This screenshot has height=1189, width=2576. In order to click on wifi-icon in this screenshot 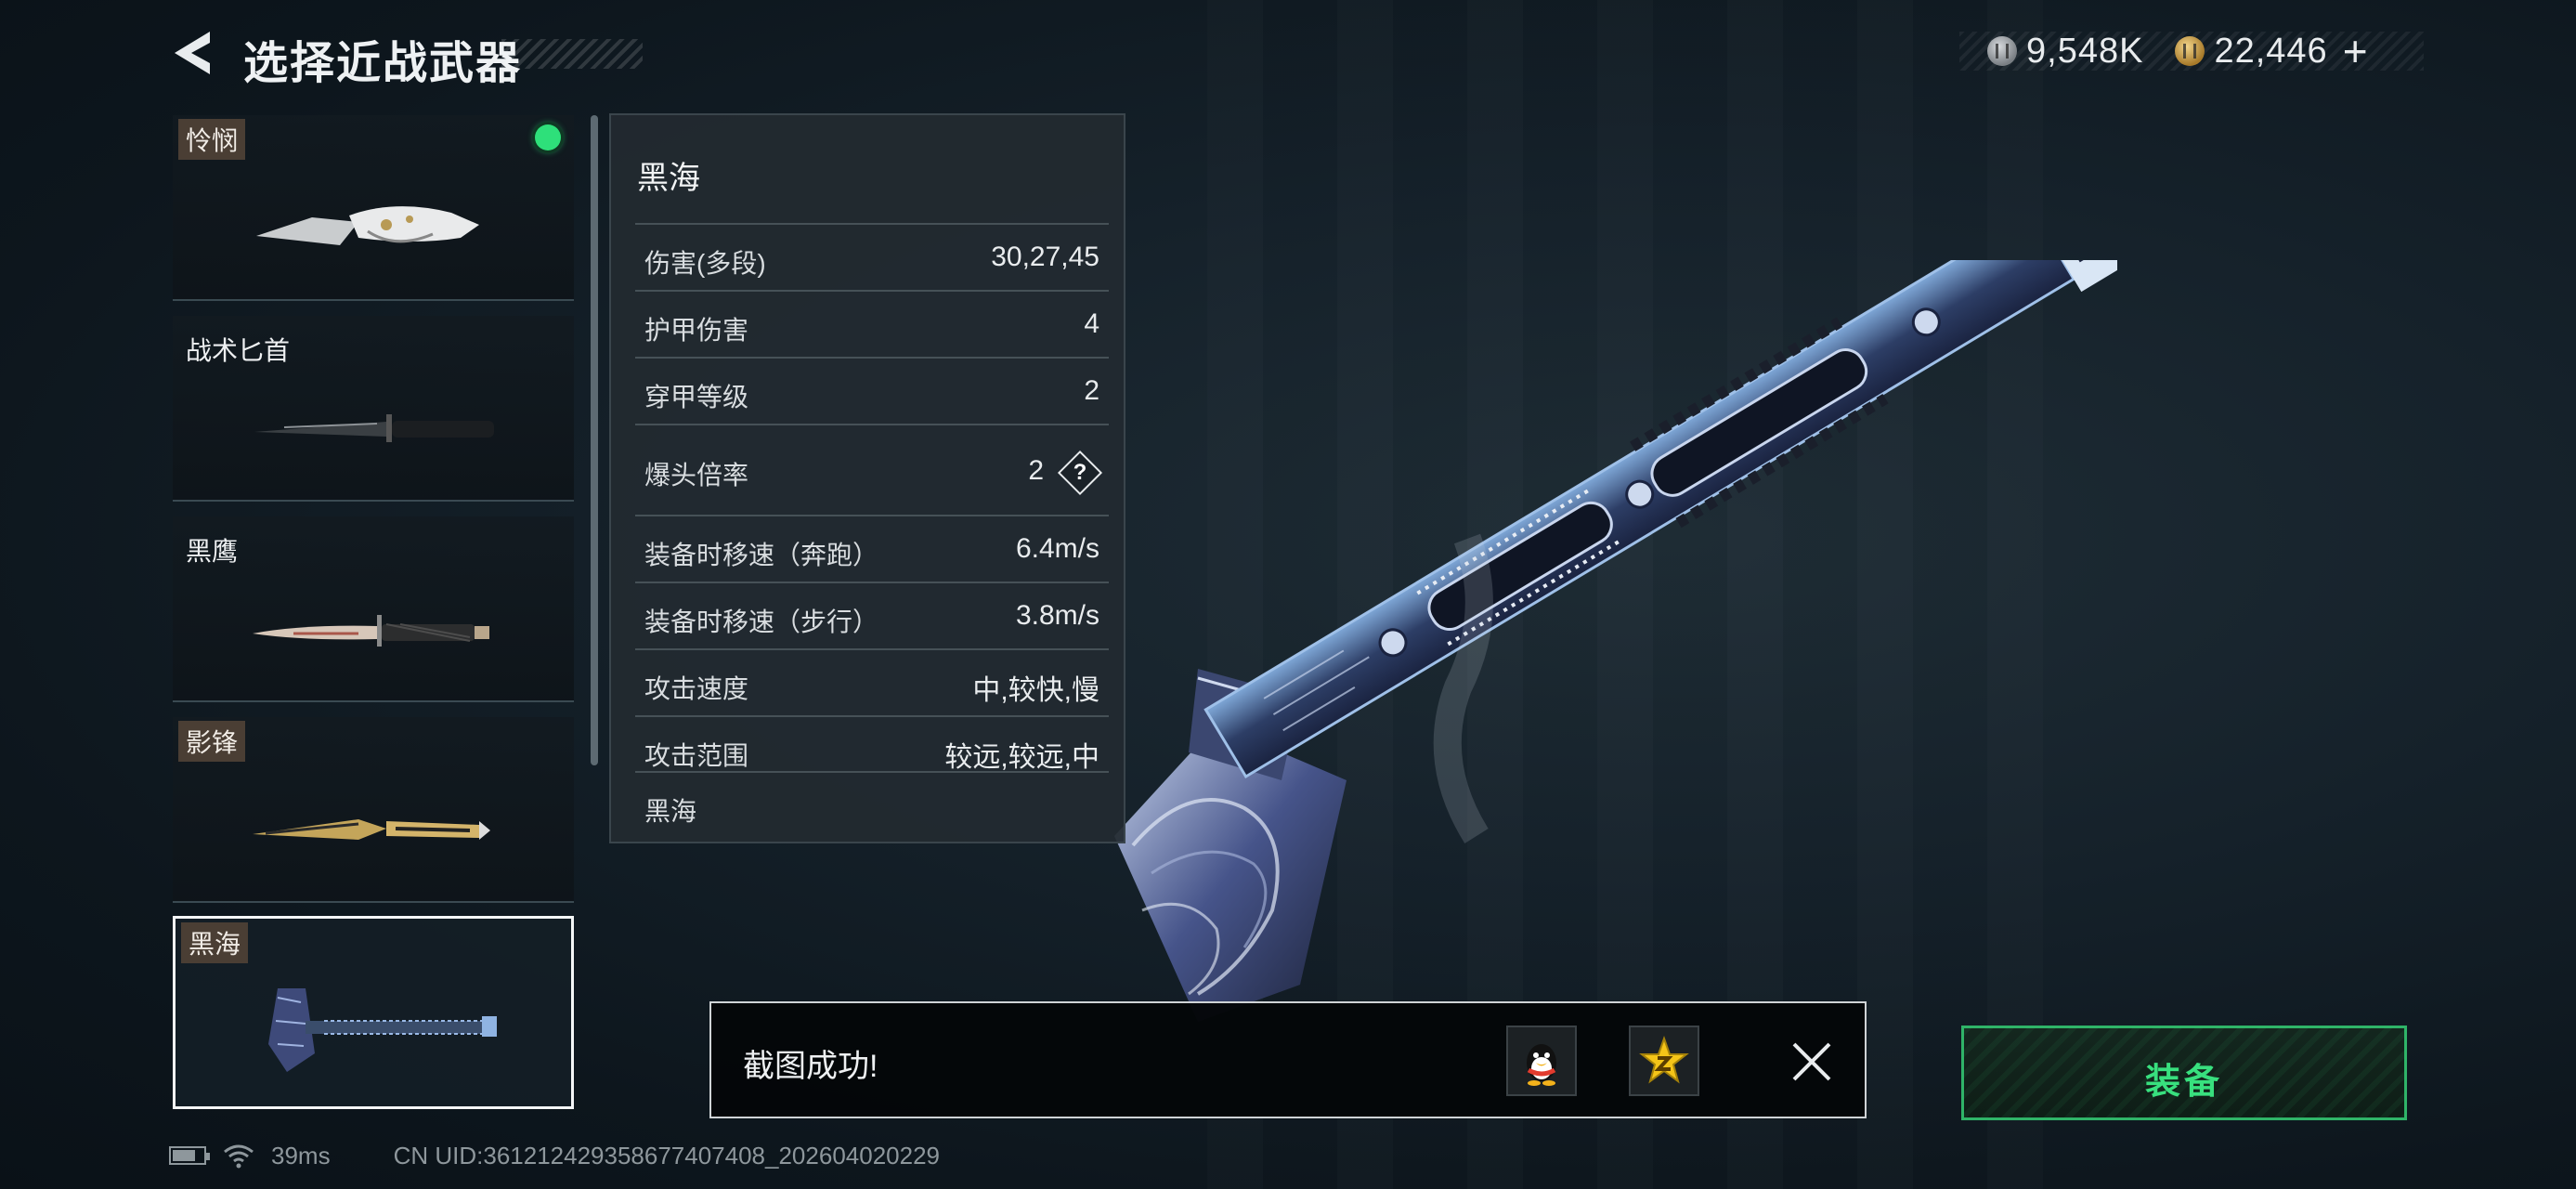, I will do `click(239, 1156)`.